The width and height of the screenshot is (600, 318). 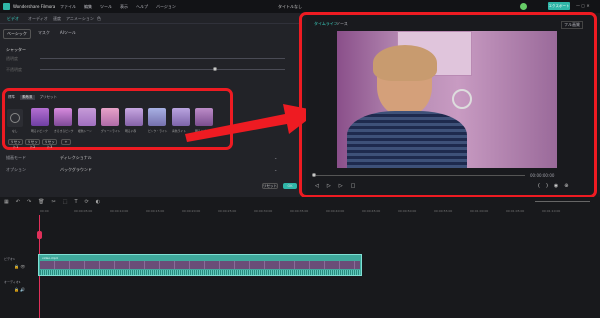 What do you see at coordinates (542, 175) in the screenshot?
I see `time-display: 00:00:00:00` at bounding box center [542, 175].